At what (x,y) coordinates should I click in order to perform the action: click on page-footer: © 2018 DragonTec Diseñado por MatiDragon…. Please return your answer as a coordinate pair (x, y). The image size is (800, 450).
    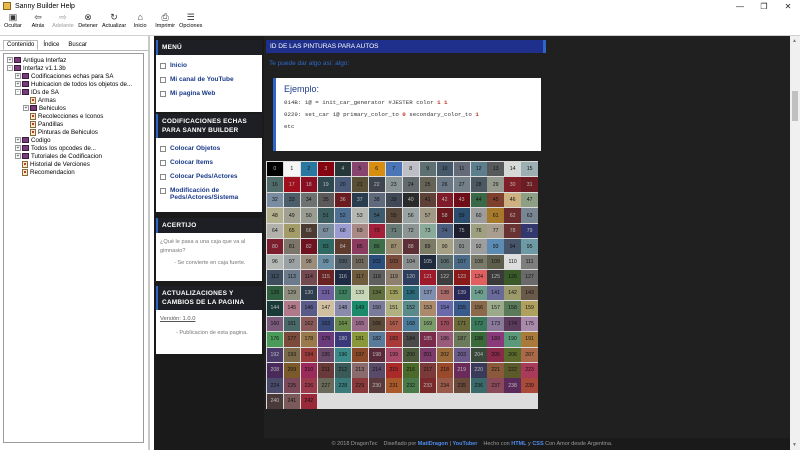
    Looking at the image, I should click on (472, 444).